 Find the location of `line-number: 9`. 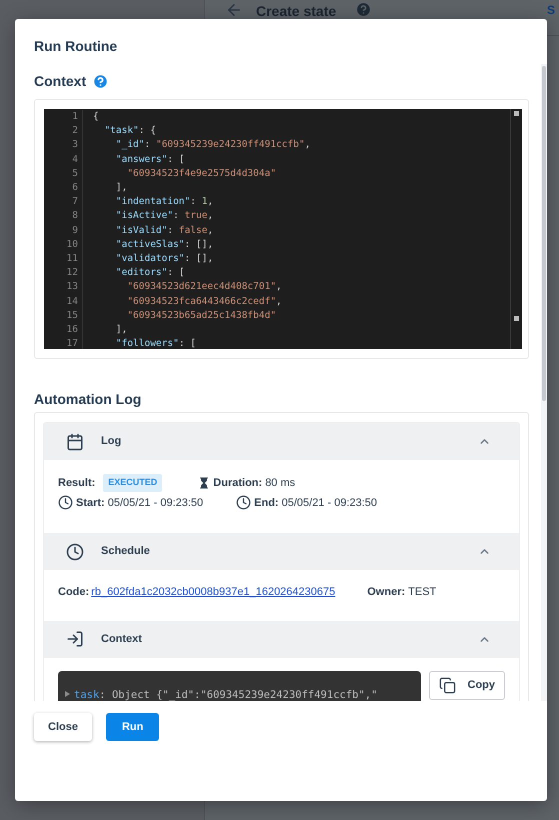

line-number: 9 is located at coordinates (75, 231).